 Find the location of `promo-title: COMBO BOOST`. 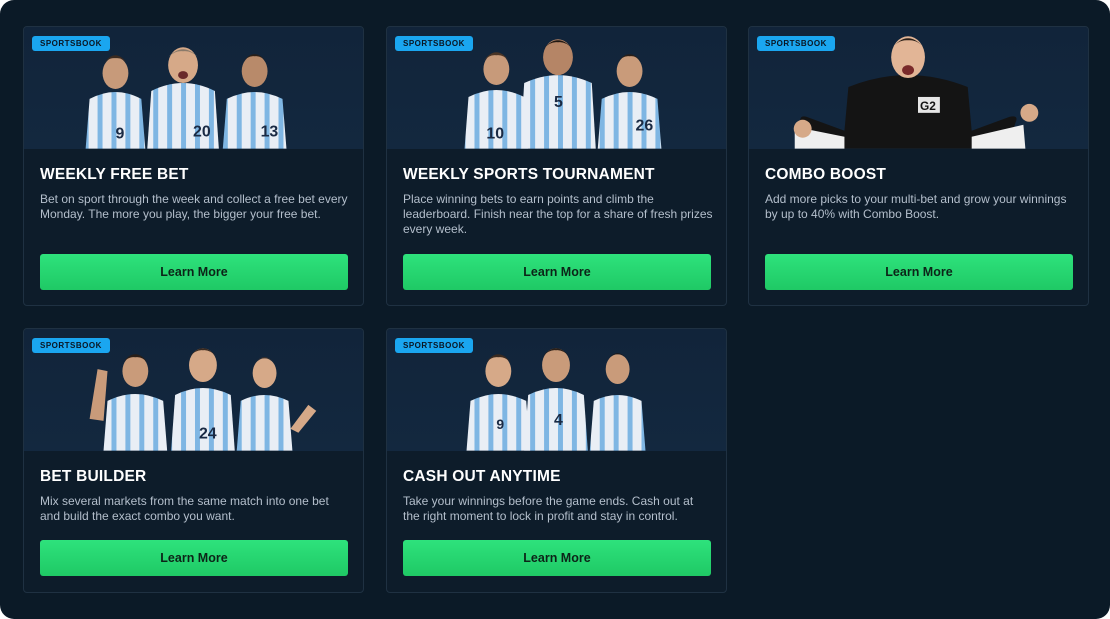

promo-title: COMBO BOOST is located at coordinates (826, 174).